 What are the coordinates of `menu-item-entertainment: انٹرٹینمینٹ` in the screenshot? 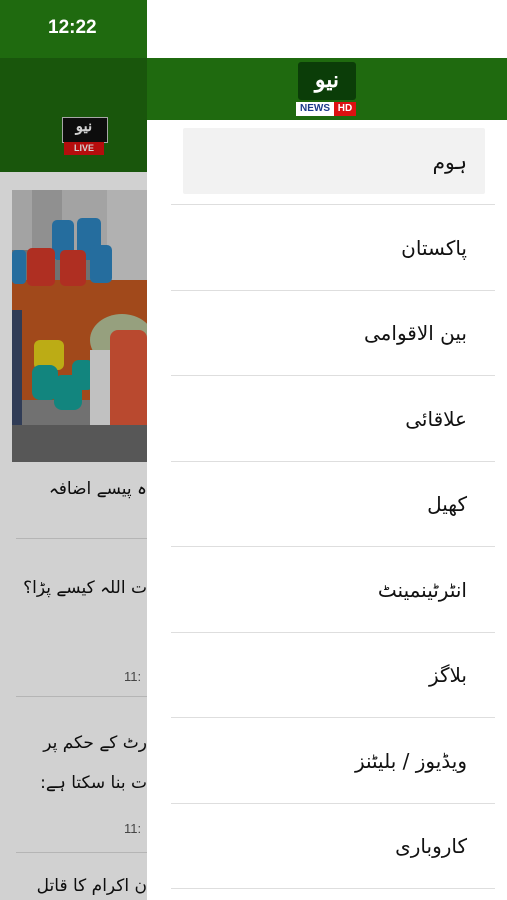 It's located at (333, 590).